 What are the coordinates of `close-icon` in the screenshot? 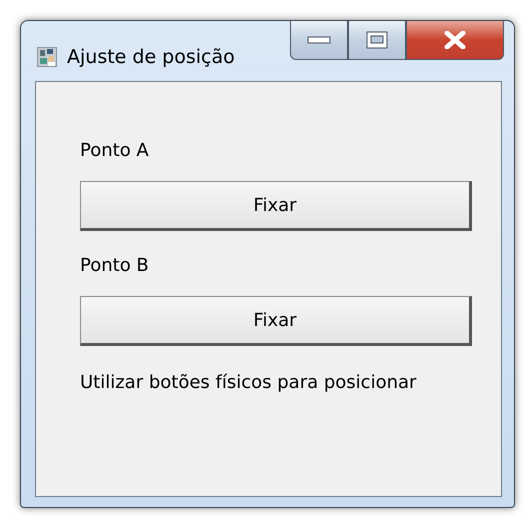 It's located at (455, 40).